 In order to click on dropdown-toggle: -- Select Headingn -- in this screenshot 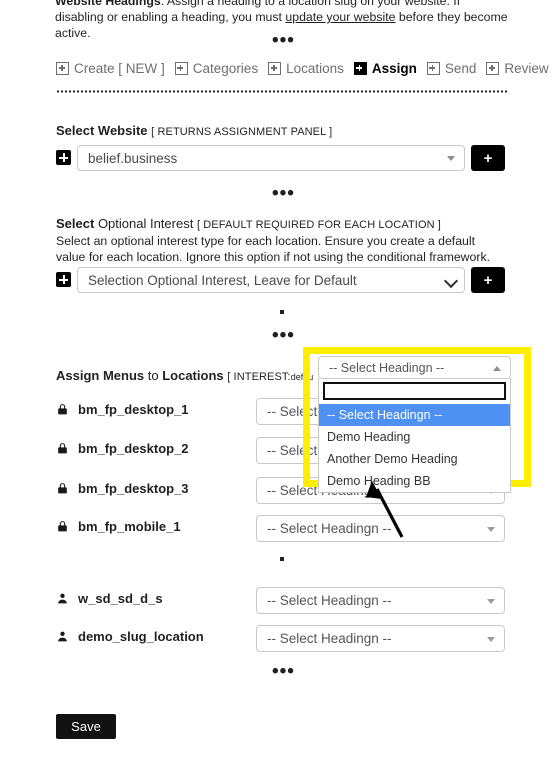, I will do `click(414, 367)`.